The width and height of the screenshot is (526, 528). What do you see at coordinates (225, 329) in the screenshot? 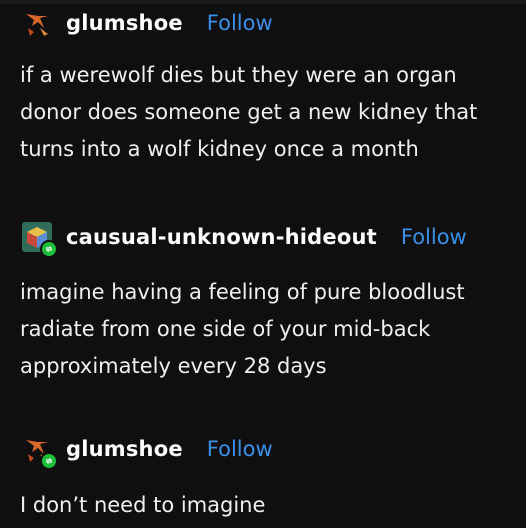
I see `post-text-line: radiate from one side of your mid-back` at bounding box center [225, 329].